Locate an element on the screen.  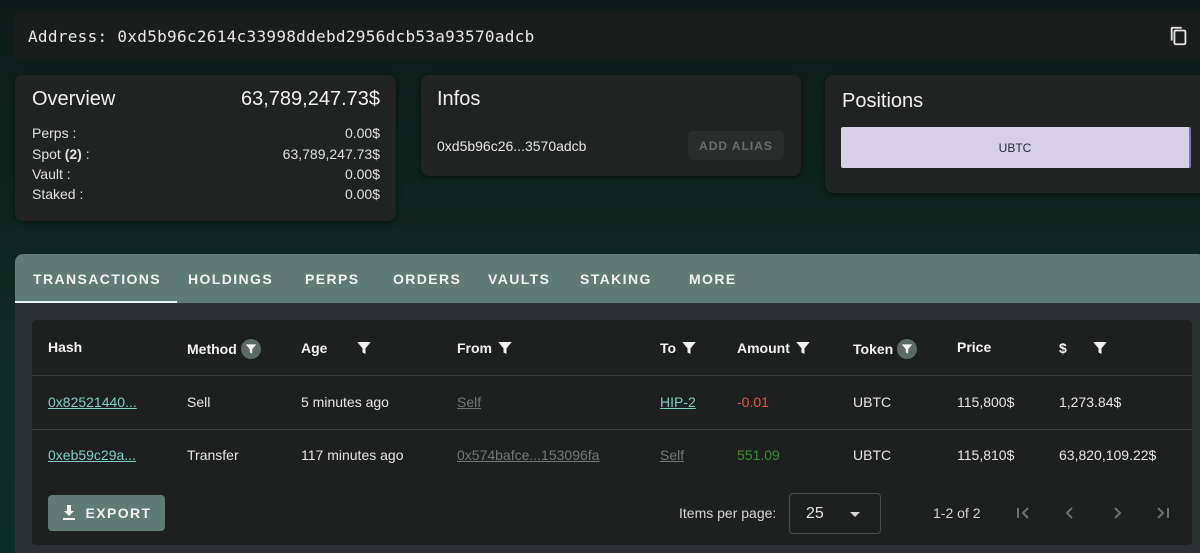
infos-title: Infos is located at coordinates (459, 99).